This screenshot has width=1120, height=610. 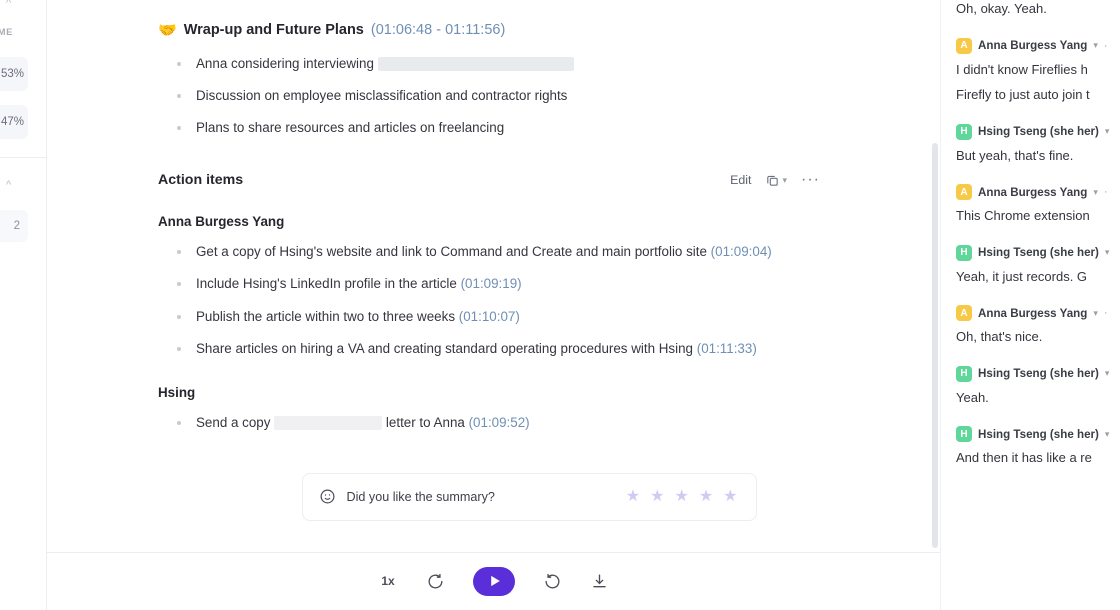 I want to click on sidebar-count-value: 2, so click(x=16, y=226).